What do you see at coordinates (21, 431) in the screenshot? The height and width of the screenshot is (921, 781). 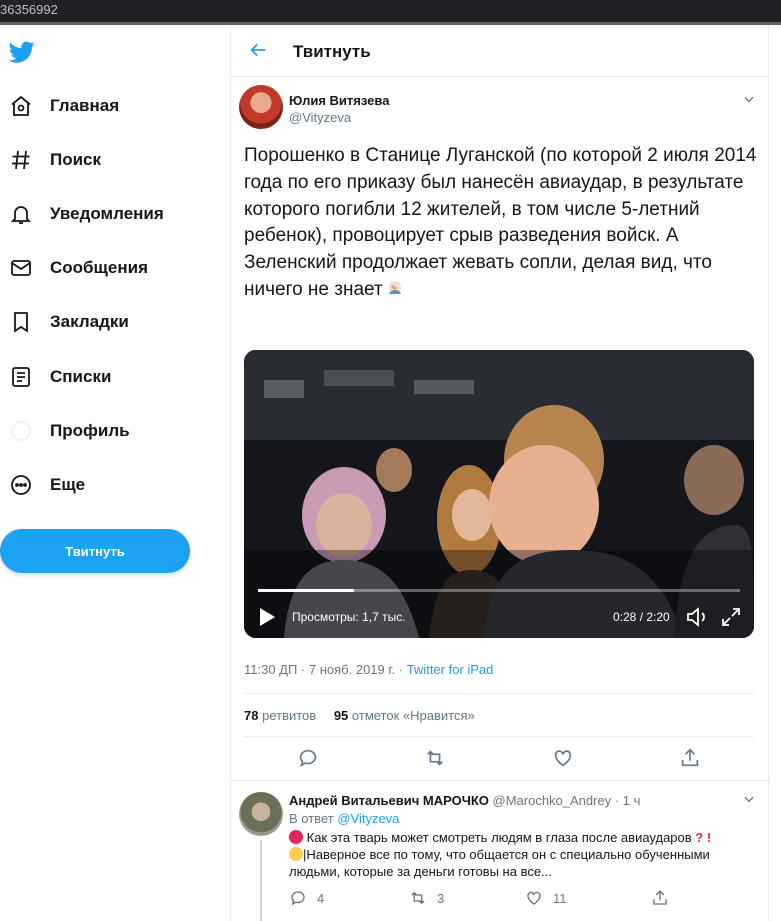 I see `profile-icon` at bounding box center [21, 431].